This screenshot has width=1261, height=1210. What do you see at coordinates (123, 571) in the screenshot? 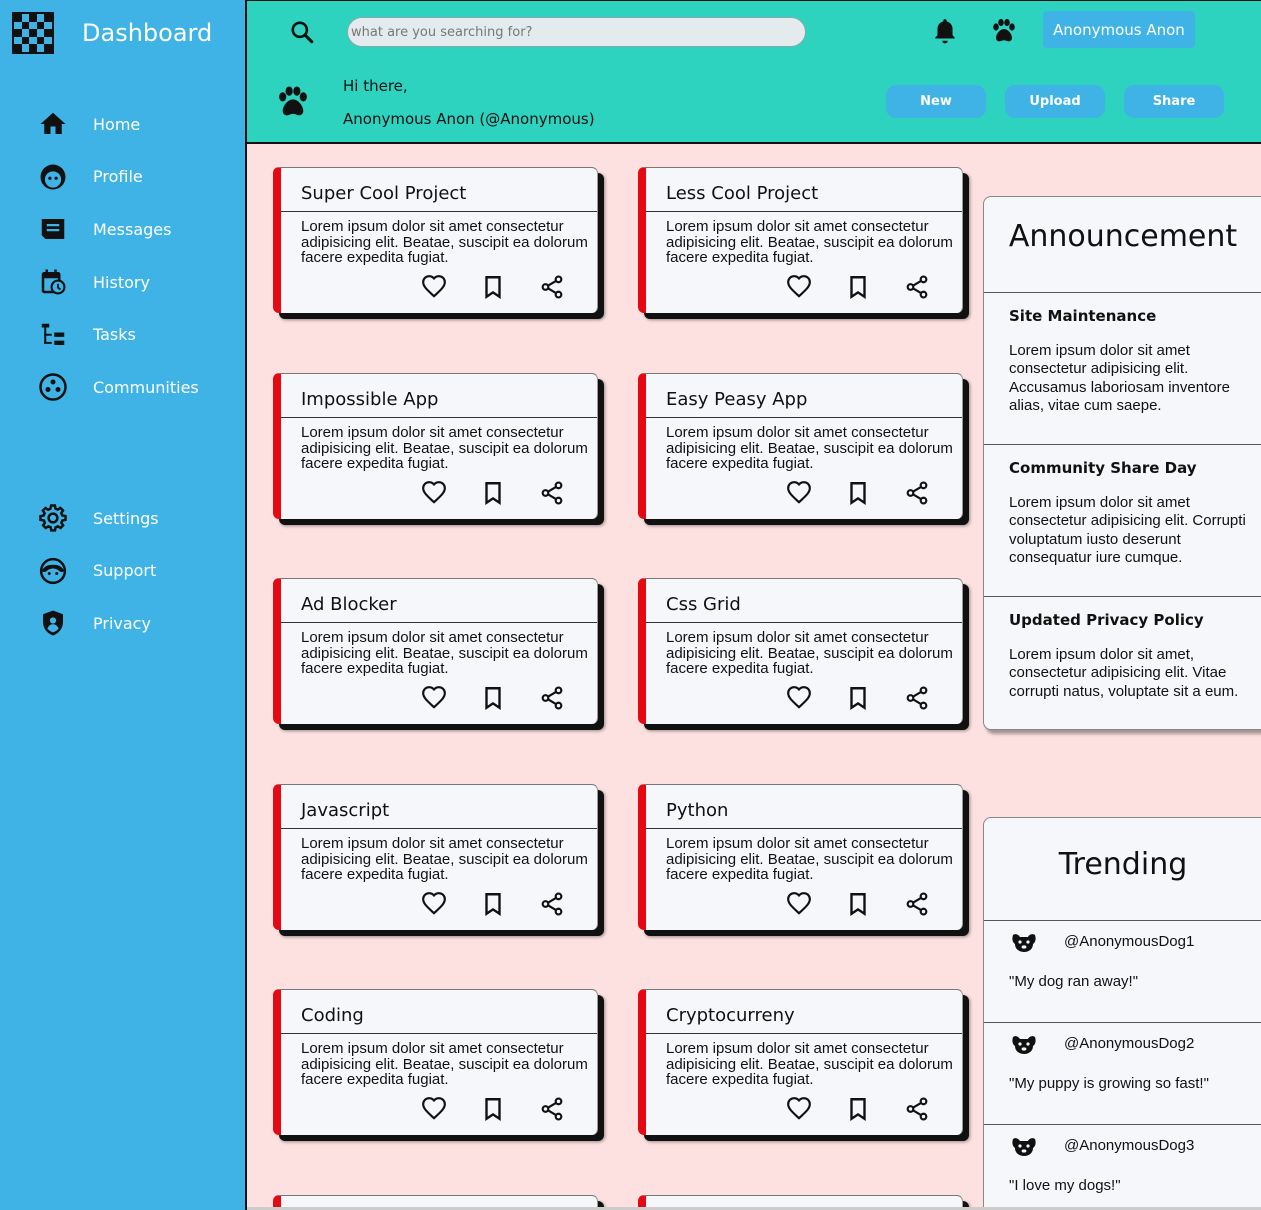
I see `sidebar-item-support: Support` at bounding box center [123, 571].